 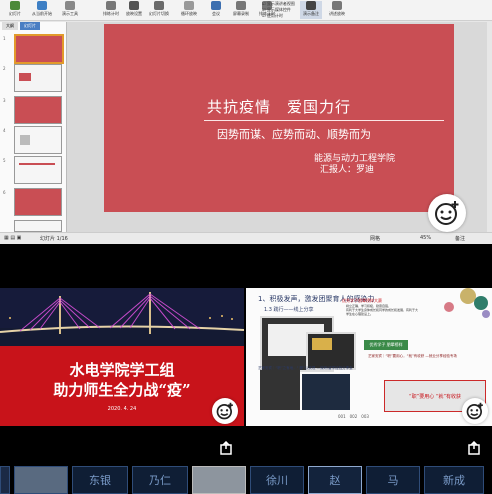 I want to click on status-bar: ▦ ▤ ▣ 幻灯片 1/16 网格 45% 备注, so click(x=246, y=238).